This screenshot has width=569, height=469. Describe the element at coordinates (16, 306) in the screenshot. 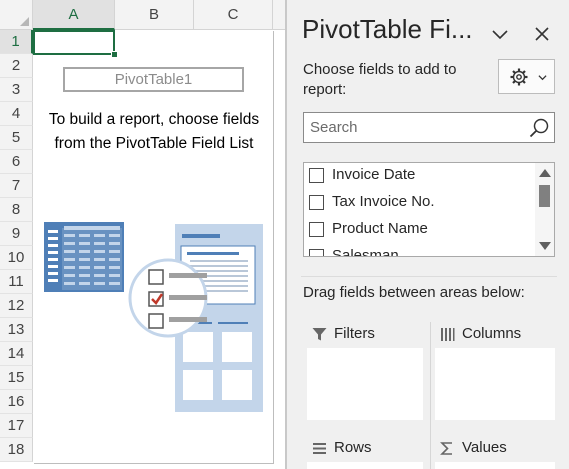

I see `row-header-12: 12` at that location.